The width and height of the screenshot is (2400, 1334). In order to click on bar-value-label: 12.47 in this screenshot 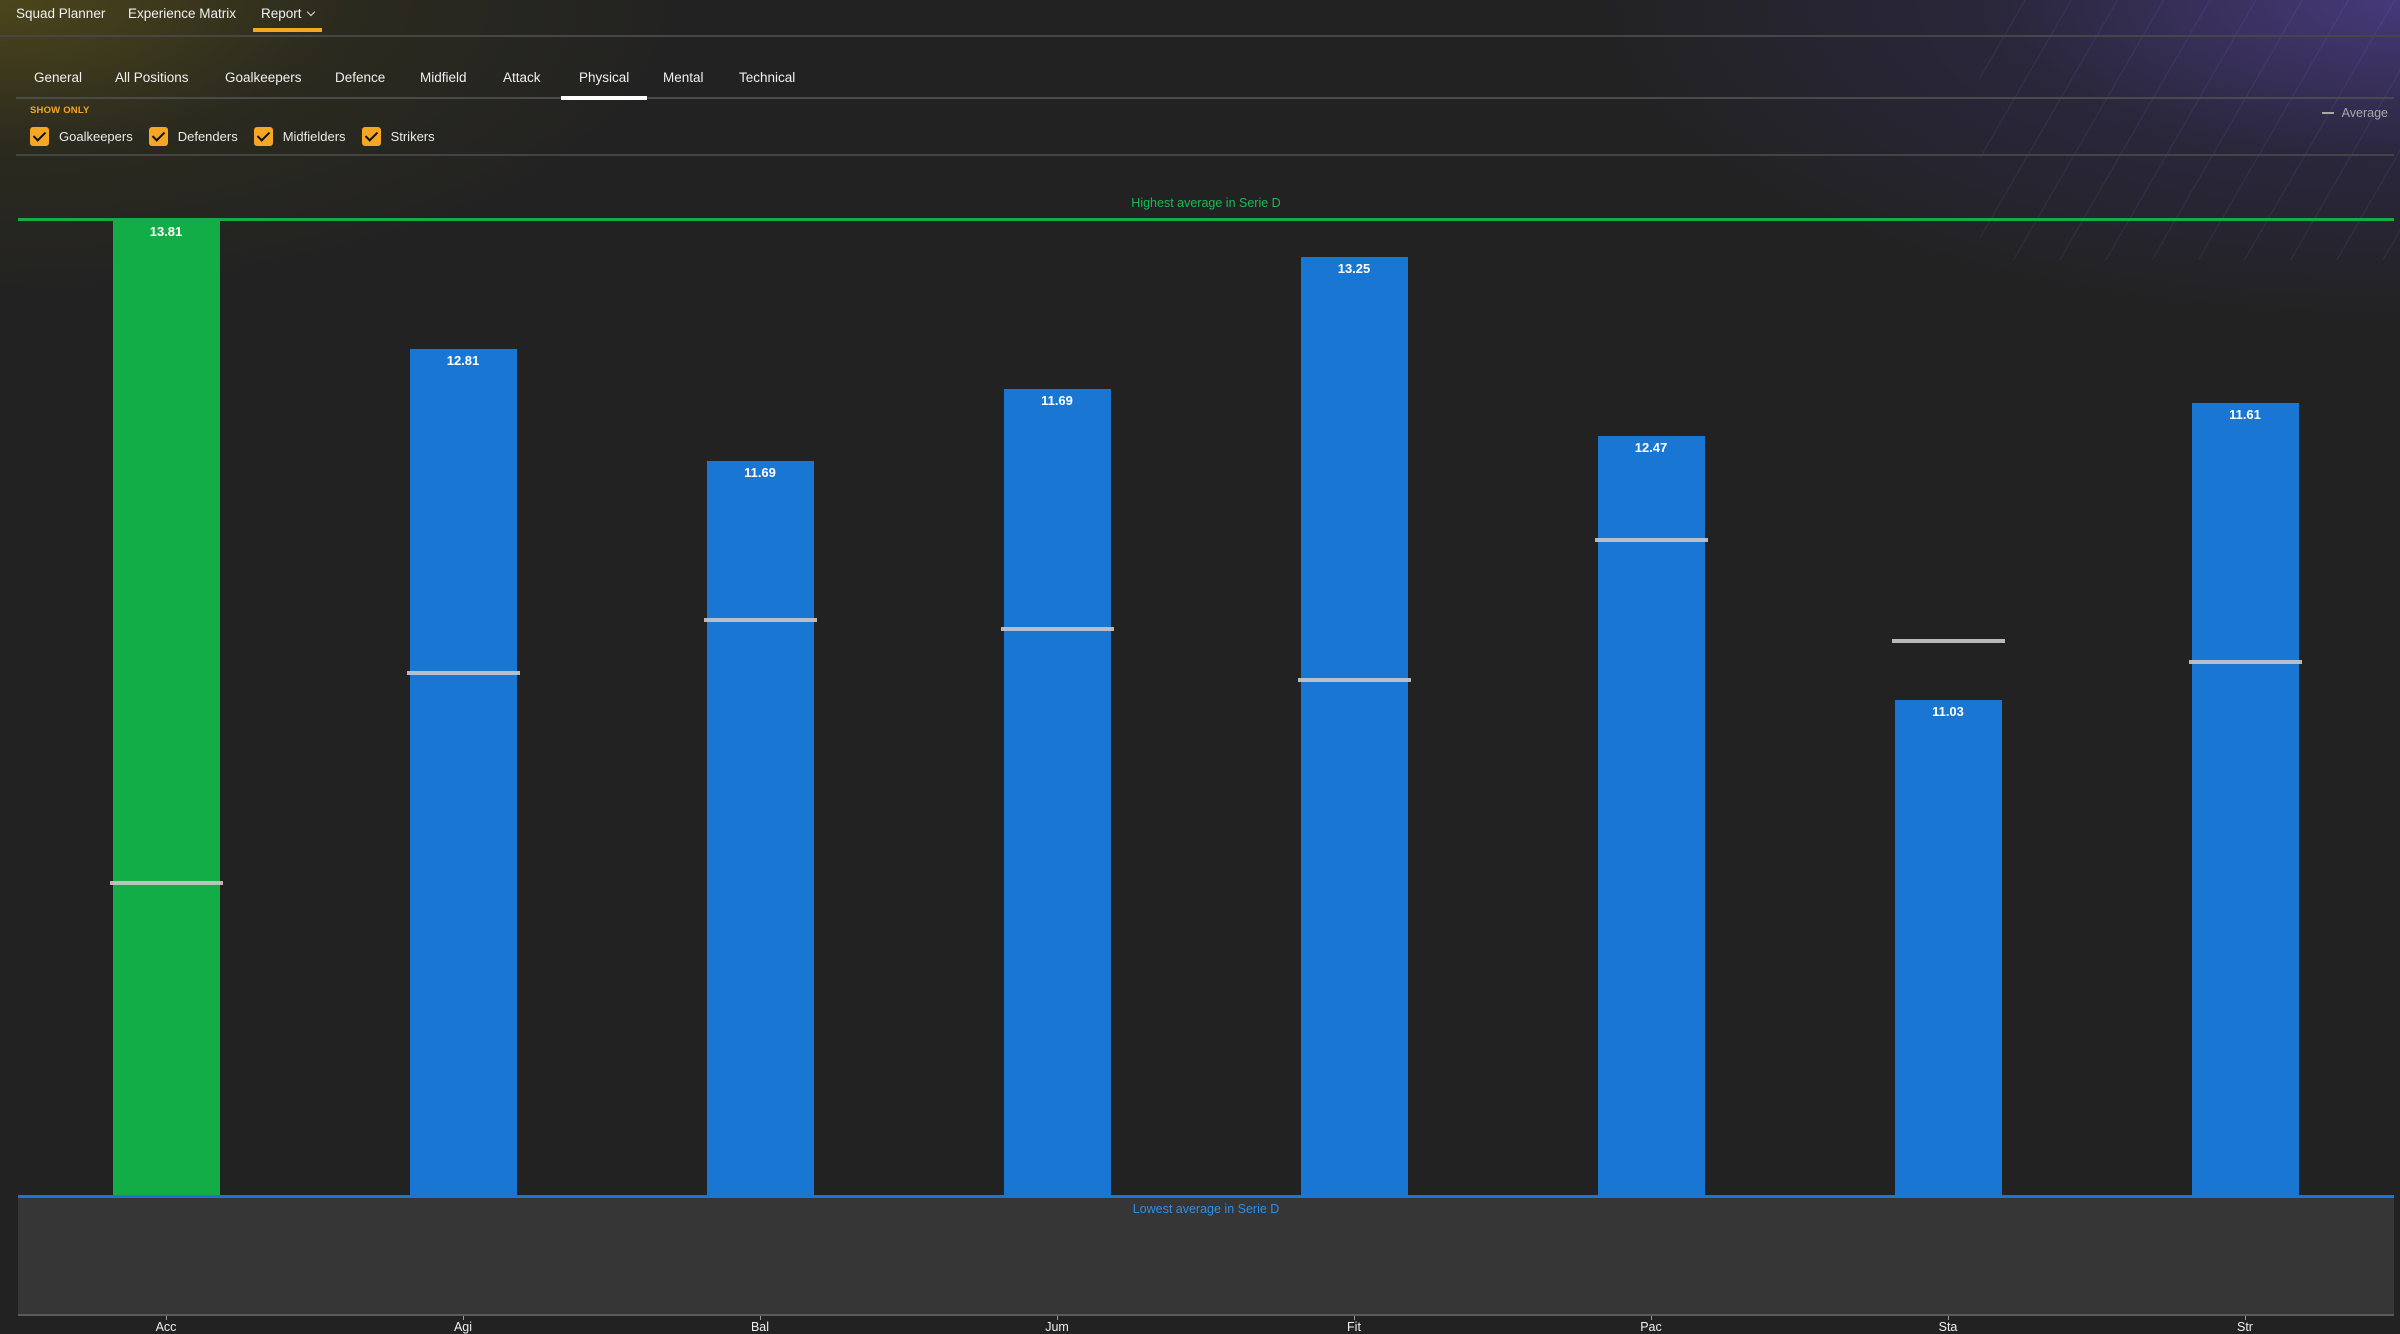, I will do `click(1651, 447)`.